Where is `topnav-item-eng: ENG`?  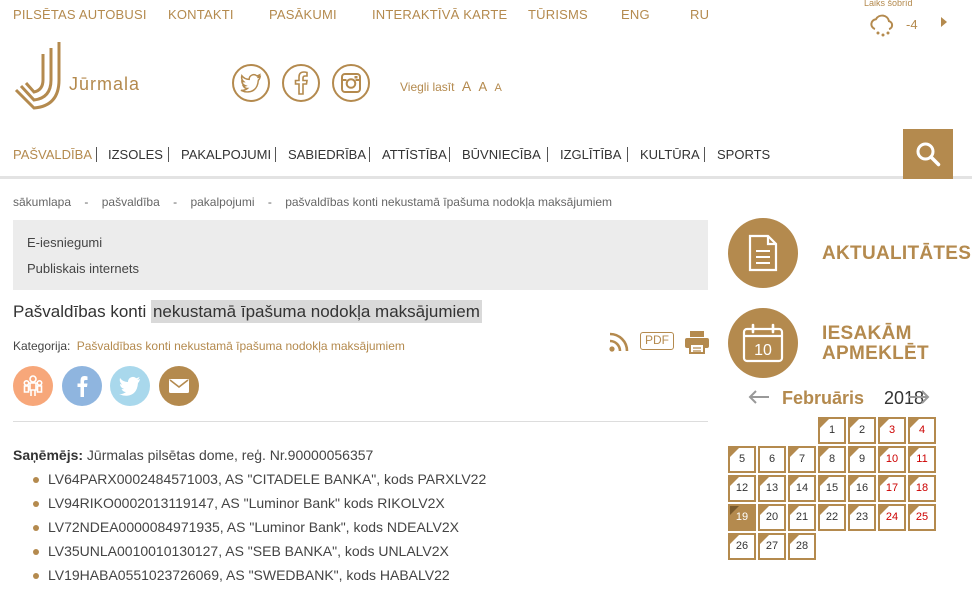 topnav-item-eng: ENG is located at coordinates (635, 14).